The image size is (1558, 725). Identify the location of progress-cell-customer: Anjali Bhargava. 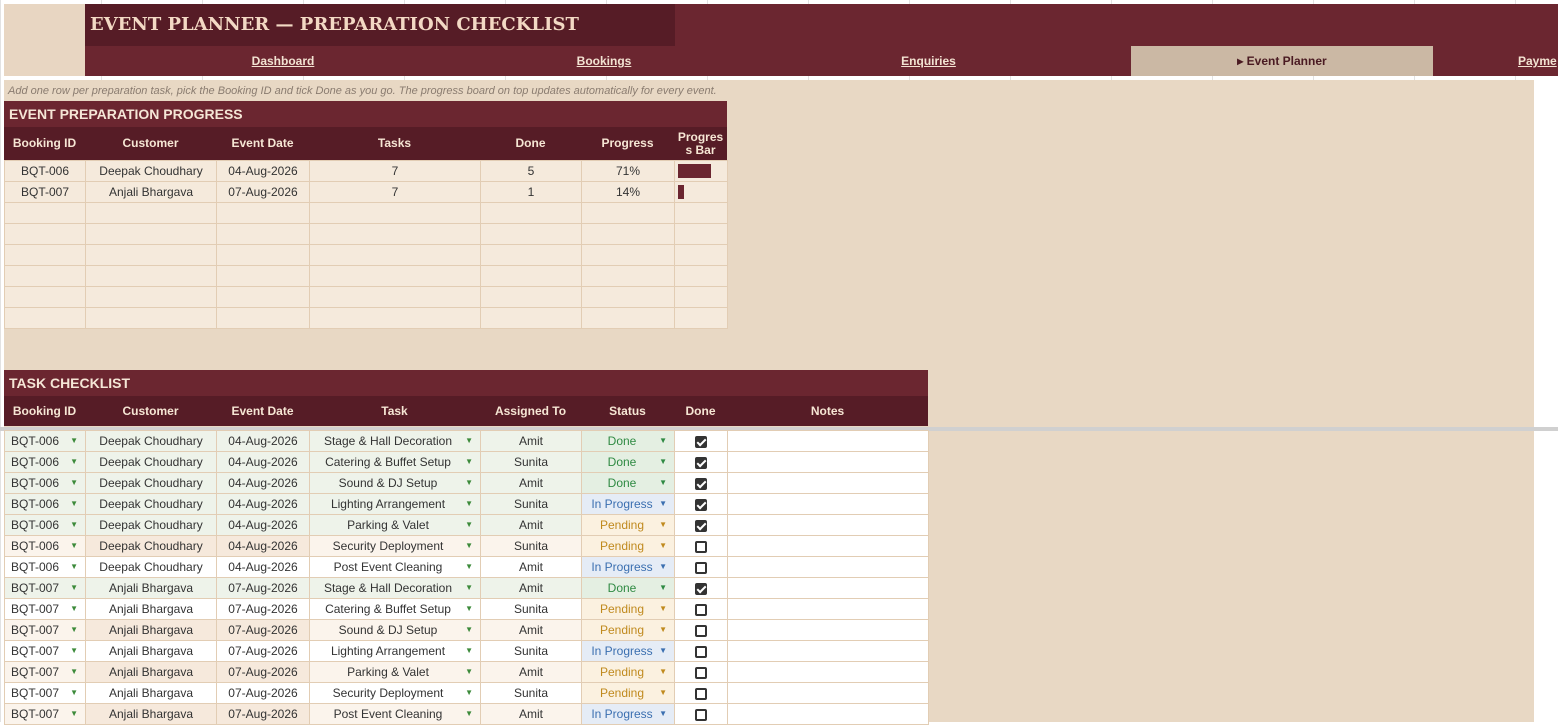
(151, 192).